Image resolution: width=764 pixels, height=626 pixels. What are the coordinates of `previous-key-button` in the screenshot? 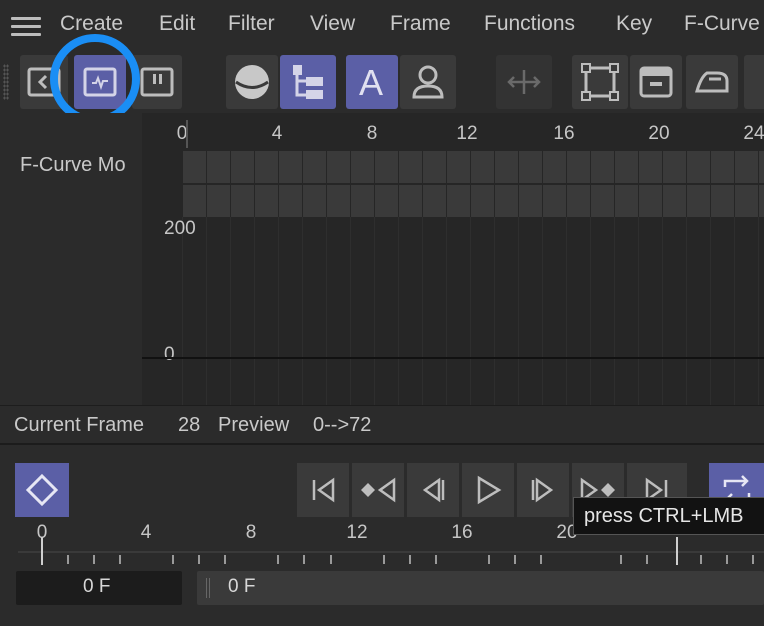 It's located at (378, 490).